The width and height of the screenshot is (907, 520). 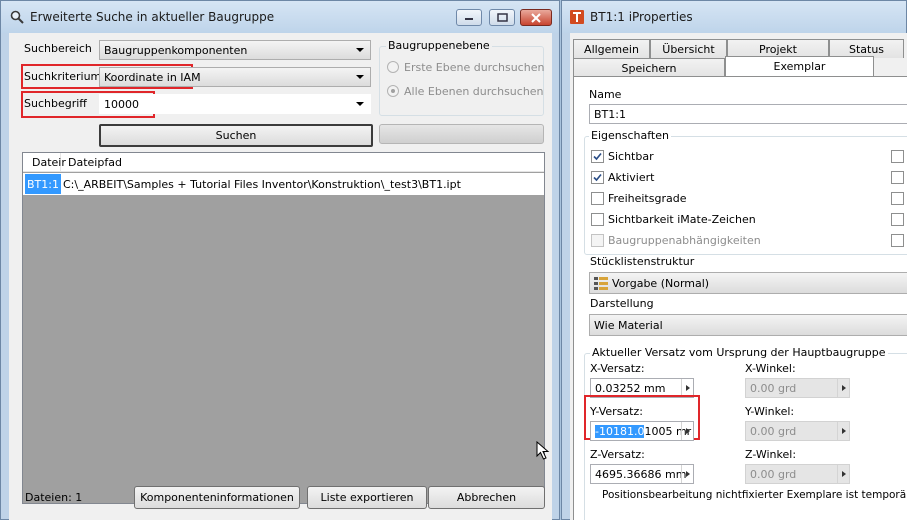 What do you see at coordinates (597, 240) in the screenshot?
I see `baugruppenabhaengigkeiten-checkbox` at bounding box center [597, 240].